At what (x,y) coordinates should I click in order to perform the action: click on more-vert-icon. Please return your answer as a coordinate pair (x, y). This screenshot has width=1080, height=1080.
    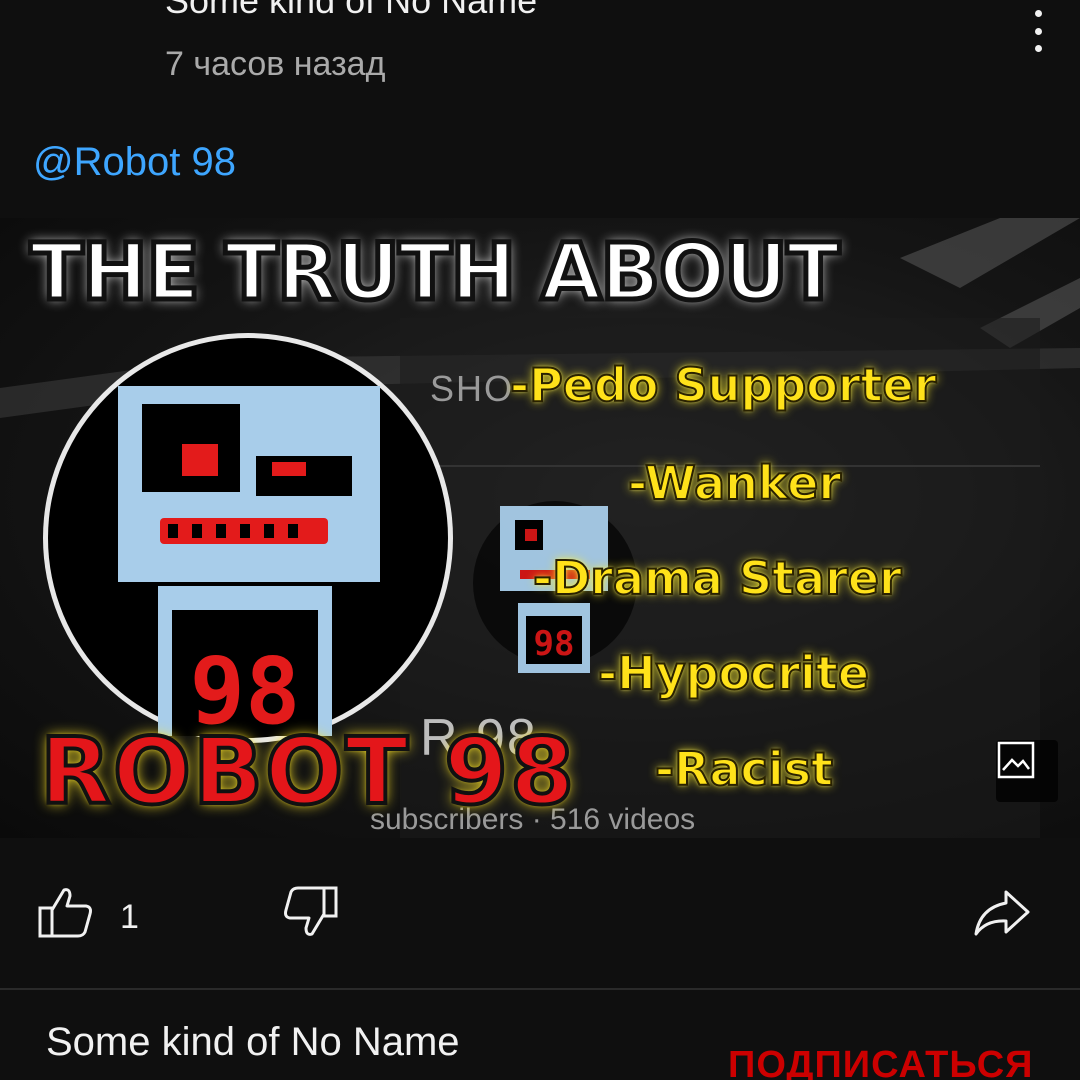
    Looking at the image, I should click on (1038, 31).